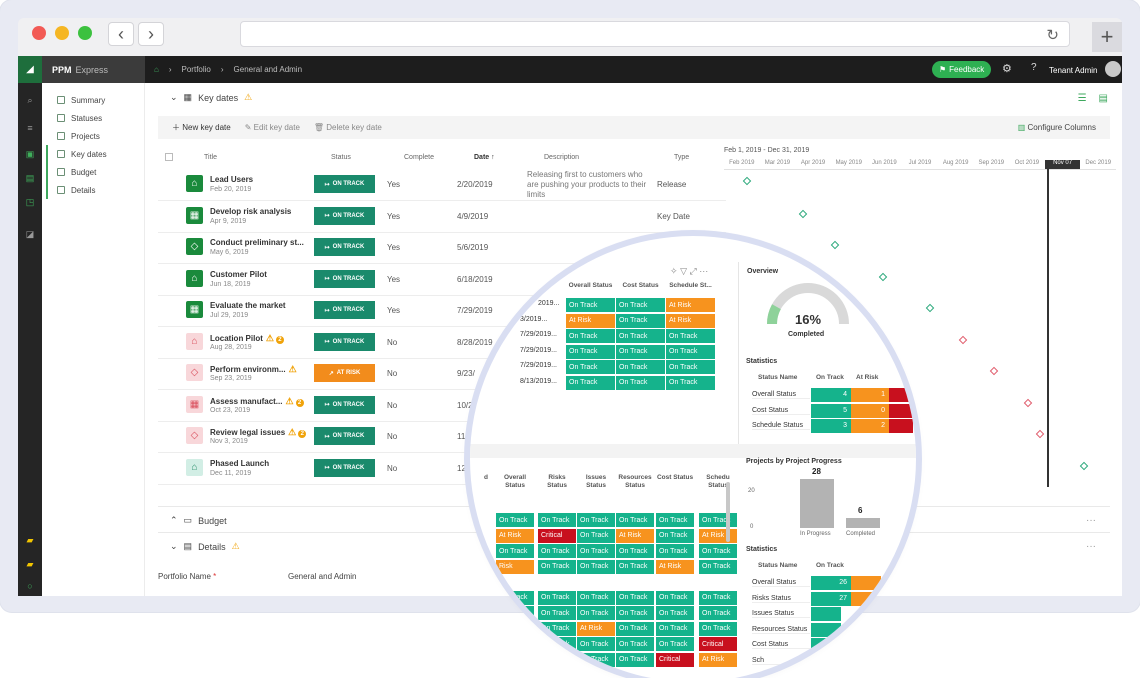  Describe the element at coordinates (30, 100) in the screenshot. I see `search-icon: ⌕` at that location.